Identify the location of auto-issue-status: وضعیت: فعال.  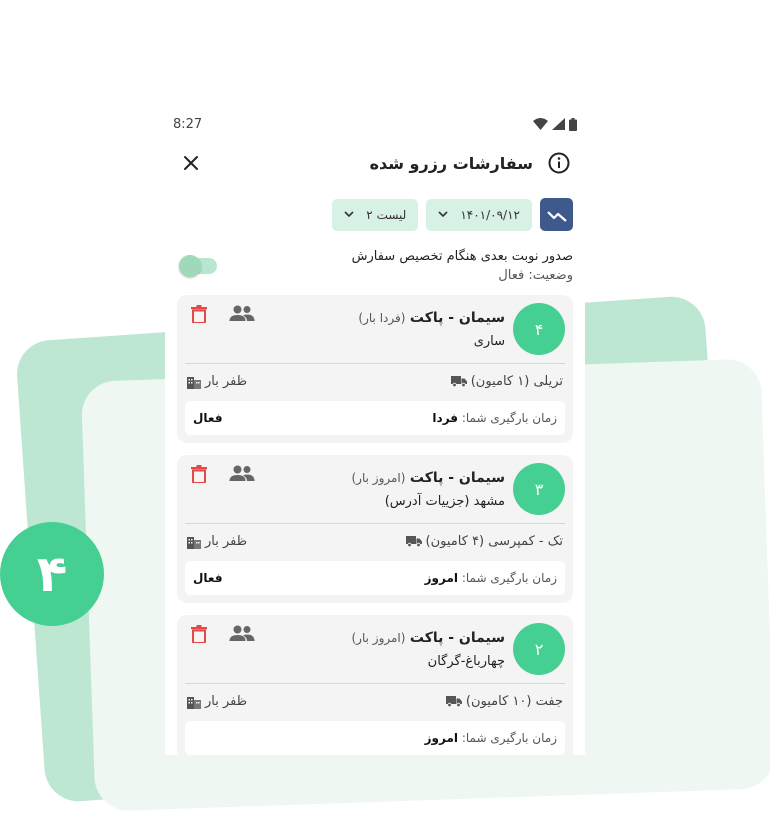
(535, 275).